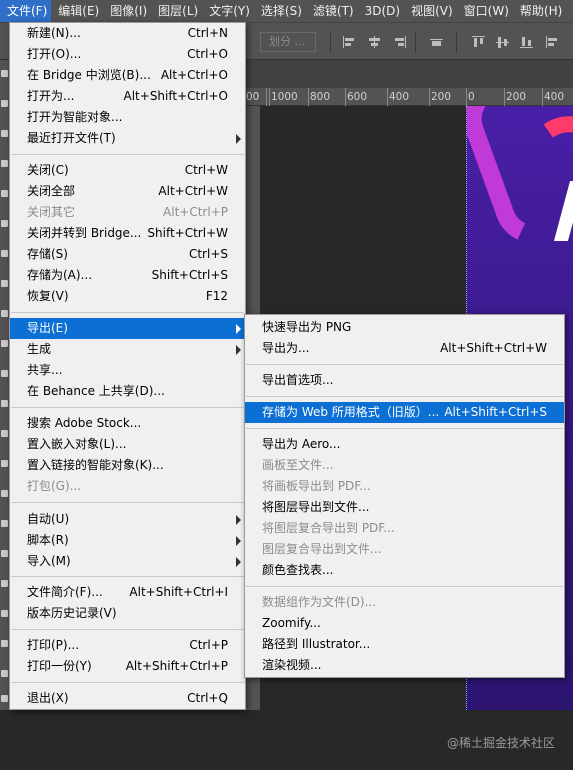  What do you see at coordinates (127, 11) in the screenshot?
I see `menu-image: 图像(I)` at bounding box center [127, 11].